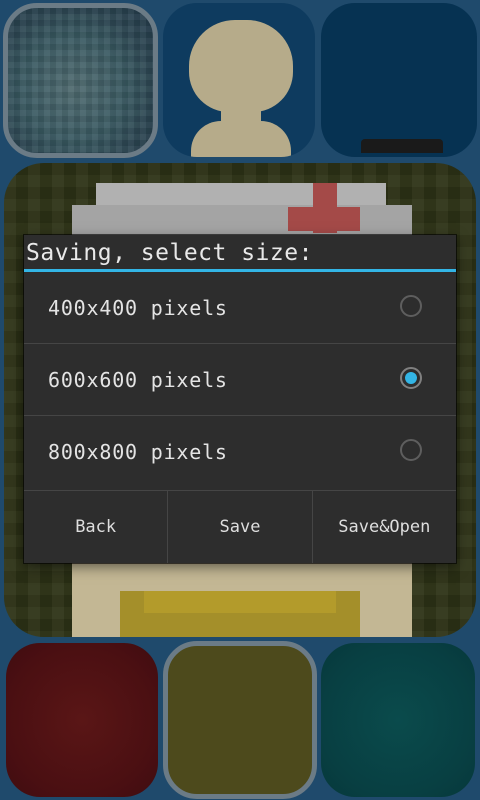 The width and height of the screenshot is (480, 800). What do you see at coordinates (399, 80) in the screenshot?
I see `blank-tile` at bounding box center [399, 80].